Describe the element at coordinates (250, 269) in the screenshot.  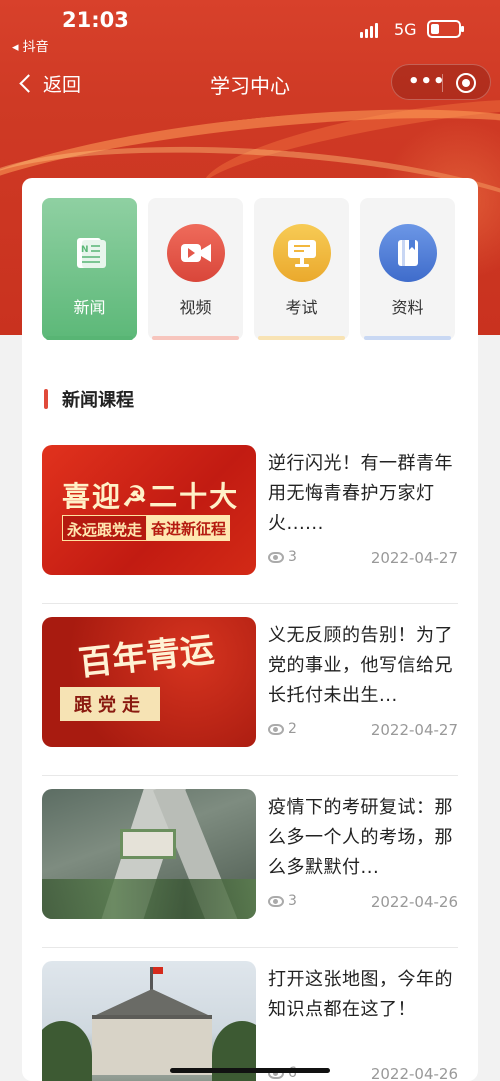
I see `category-grid: N 新闻 视频 考试 资料` at that location.